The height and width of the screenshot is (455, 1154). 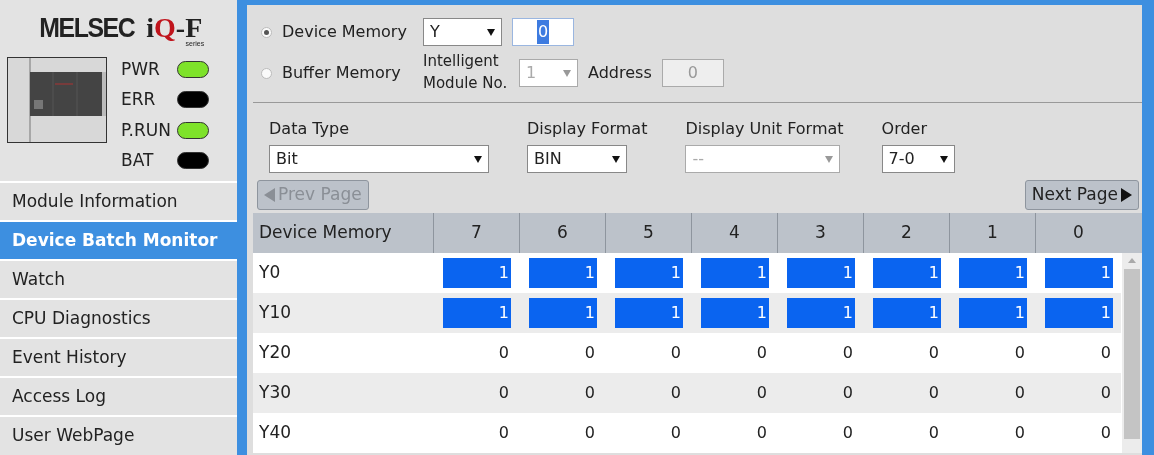 What do you see at coordinates (466, 72) in the screenshot?
I see `field-label: Intelligent Module No.` at bounding box center [466, 72].